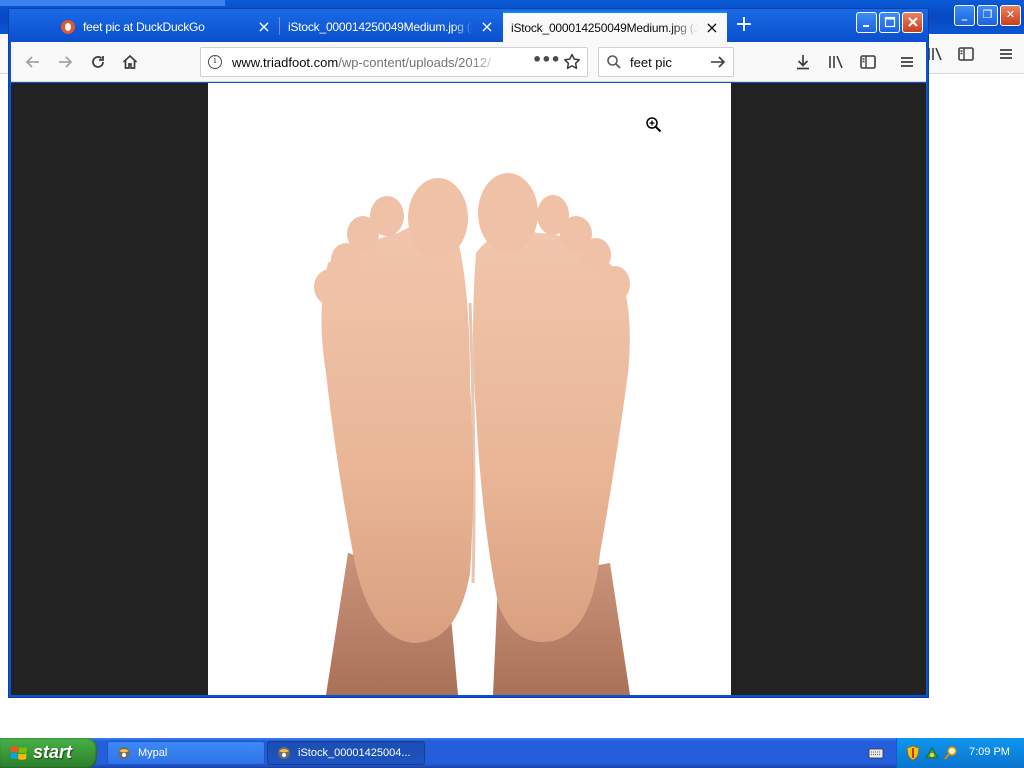  Describe the element at coordinates (951, 753) in the screenshot. I see `search-magnifier-icon` at that location.